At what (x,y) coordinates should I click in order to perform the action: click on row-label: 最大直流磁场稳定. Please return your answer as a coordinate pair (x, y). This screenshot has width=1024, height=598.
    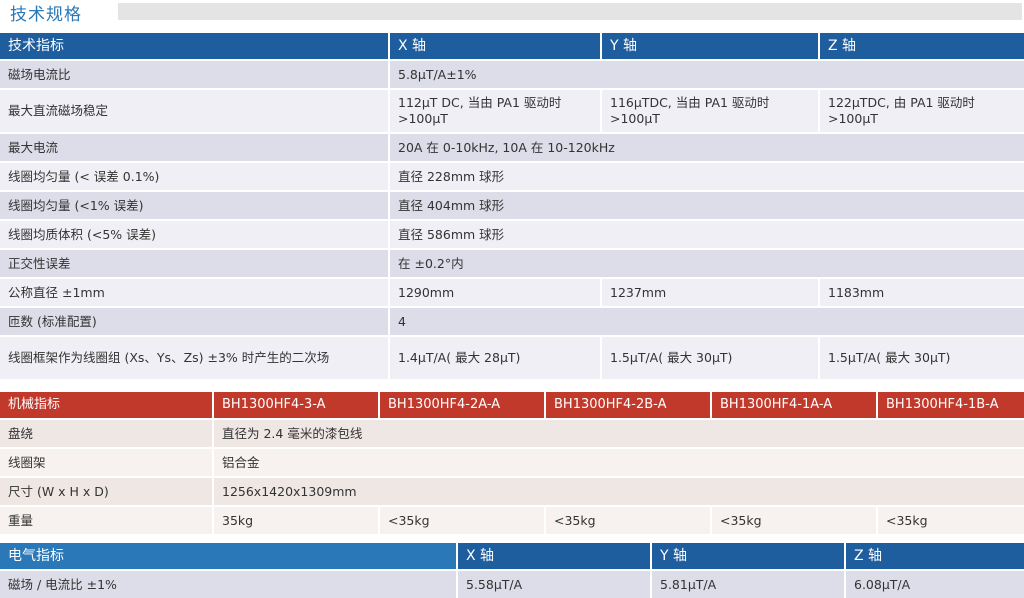
    Looking at the image, I should click on (194, 111).